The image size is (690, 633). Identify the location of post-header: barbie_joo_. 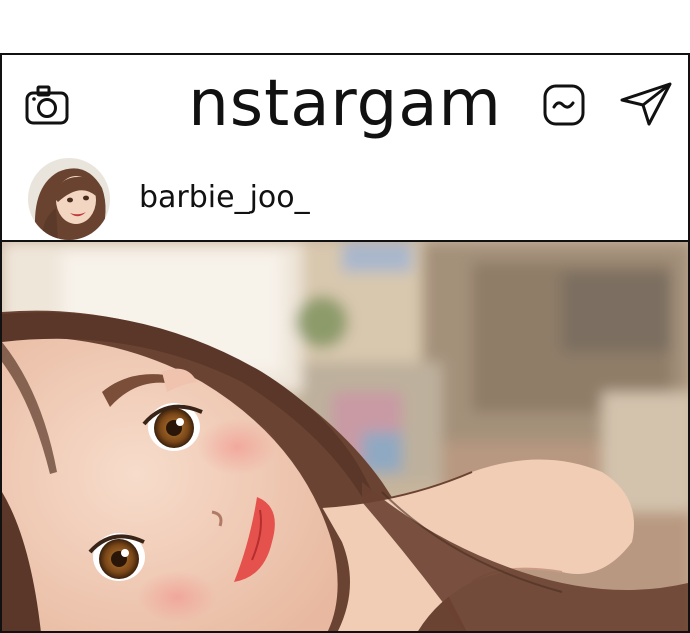
(345, 196).